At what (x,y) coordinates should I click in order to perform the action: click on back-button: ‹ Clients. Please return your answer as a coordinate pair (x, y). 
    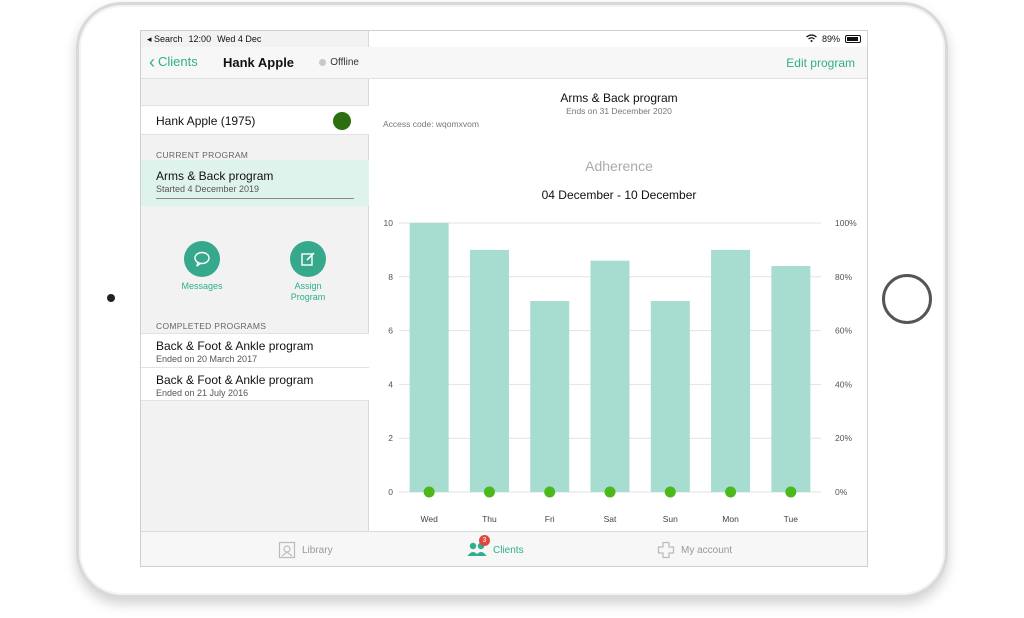
    Looking at the image, I should click on (173, 61).